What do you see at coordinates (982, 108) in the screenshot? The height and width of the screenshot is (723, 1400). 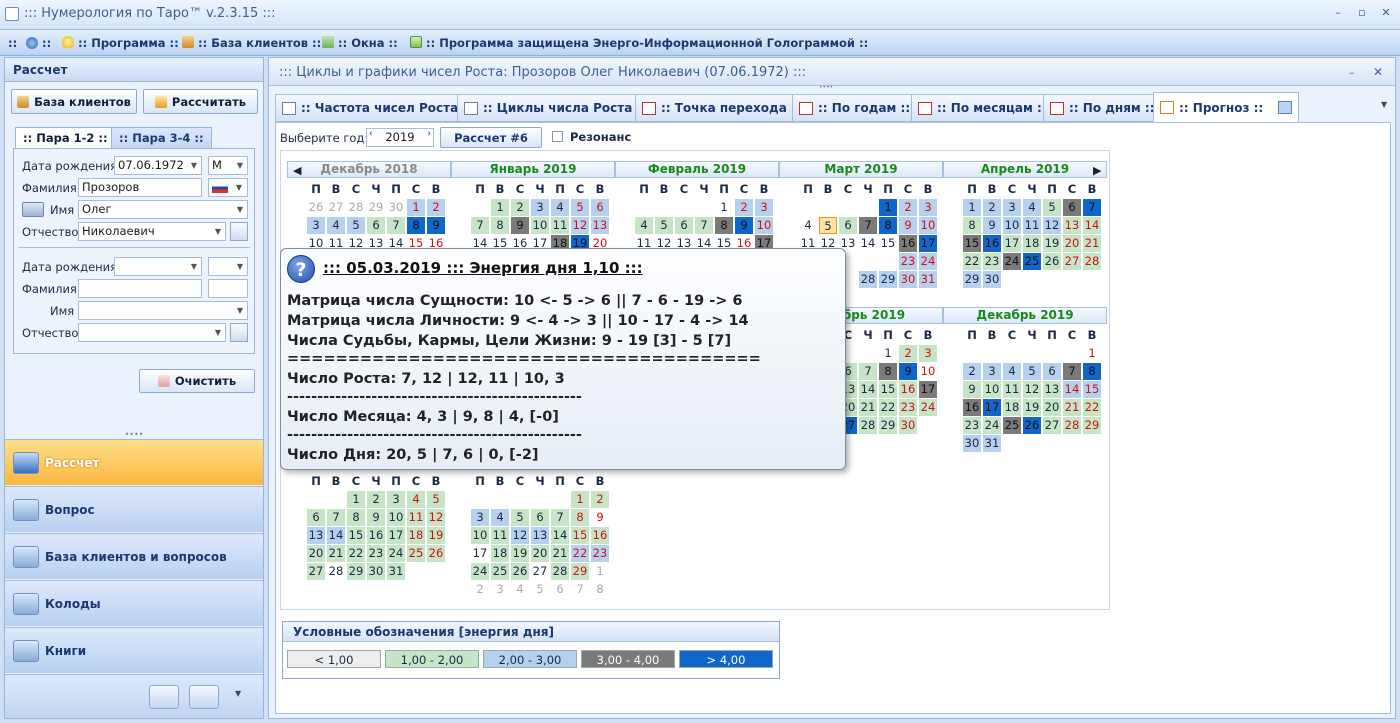 I see `tab-by-months: :: По месяцам ::` at bounding box center [982, 108].